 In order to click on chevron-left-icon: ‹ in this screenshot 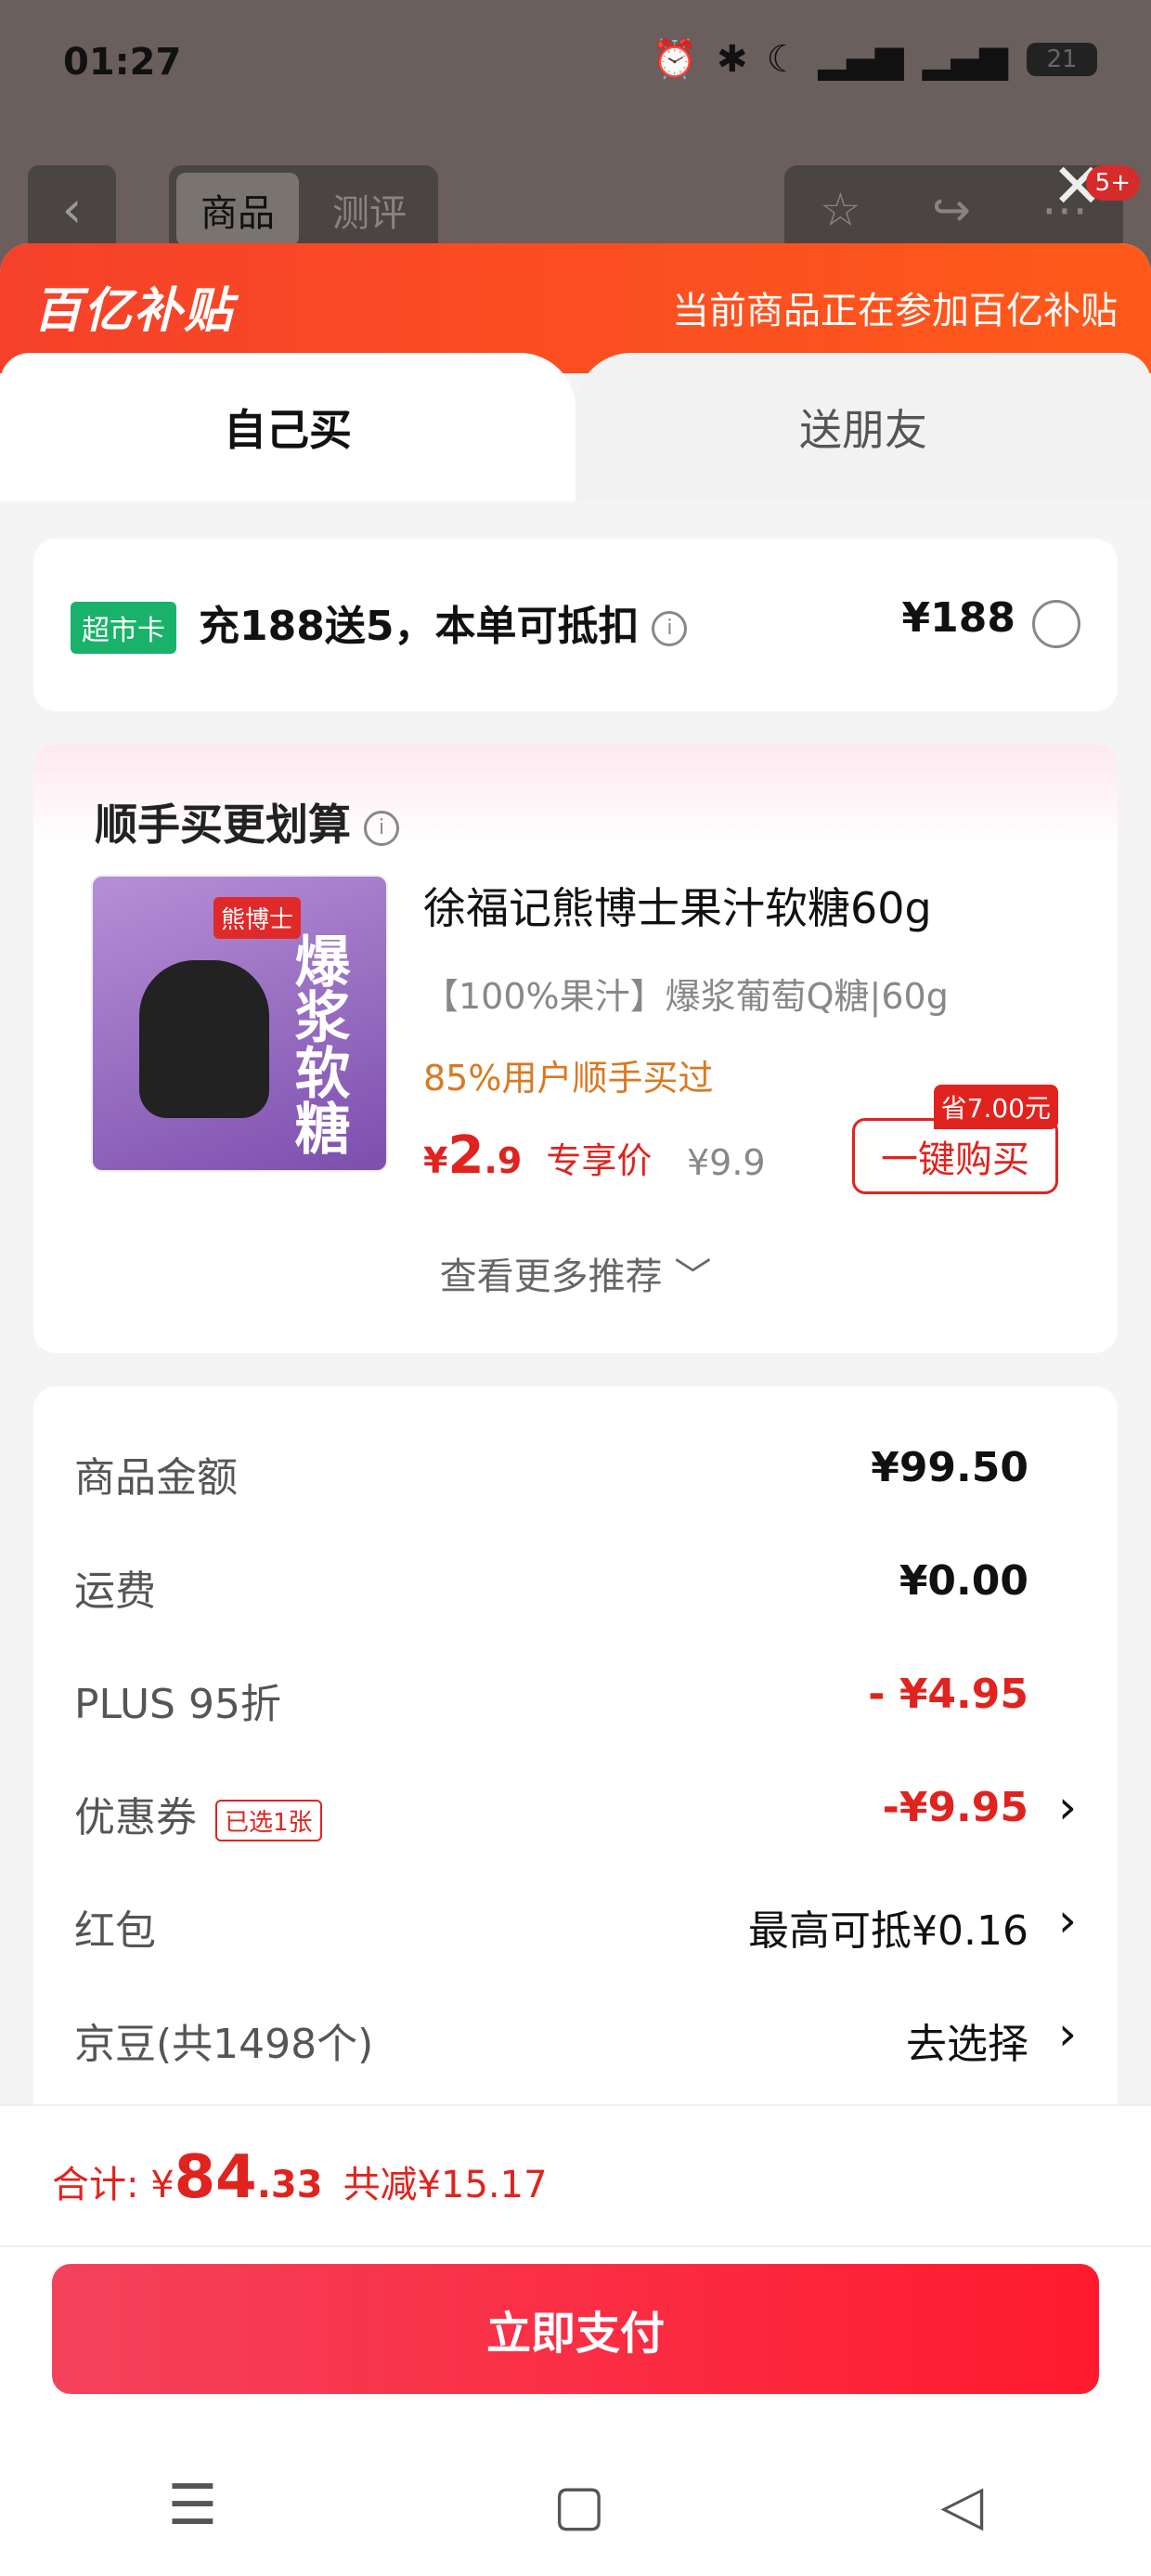, I will do `click(72, 209)`.